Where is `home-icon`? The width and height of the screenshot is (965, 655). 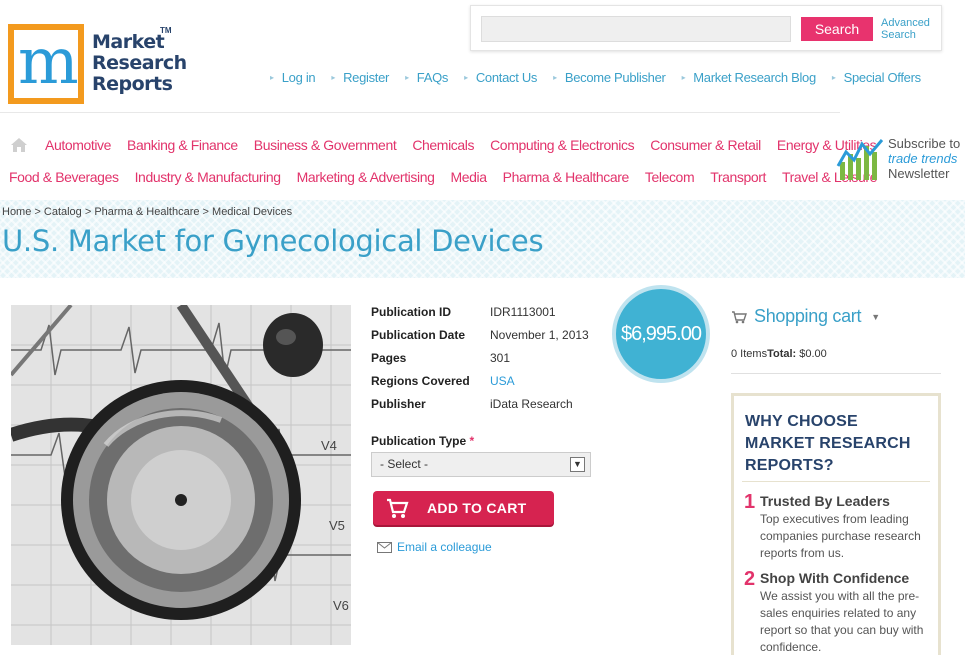
home-icon is located at coordinates (19, 145).